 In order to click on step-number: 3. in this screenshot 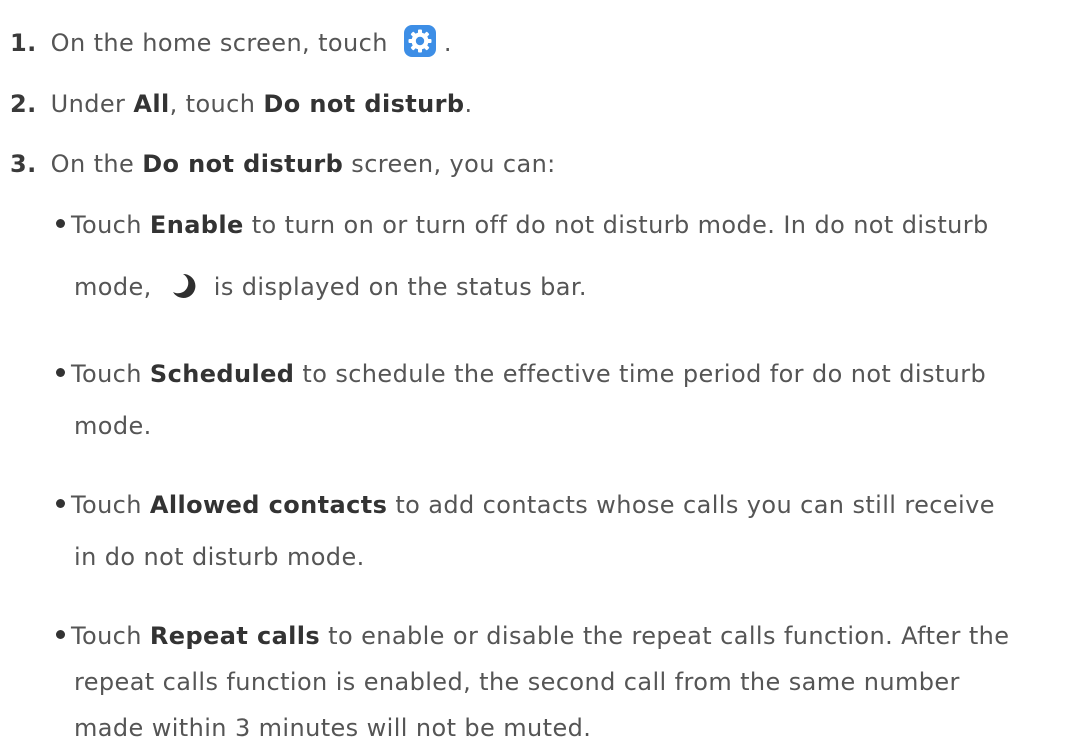, I will do `click(23, 164)`.